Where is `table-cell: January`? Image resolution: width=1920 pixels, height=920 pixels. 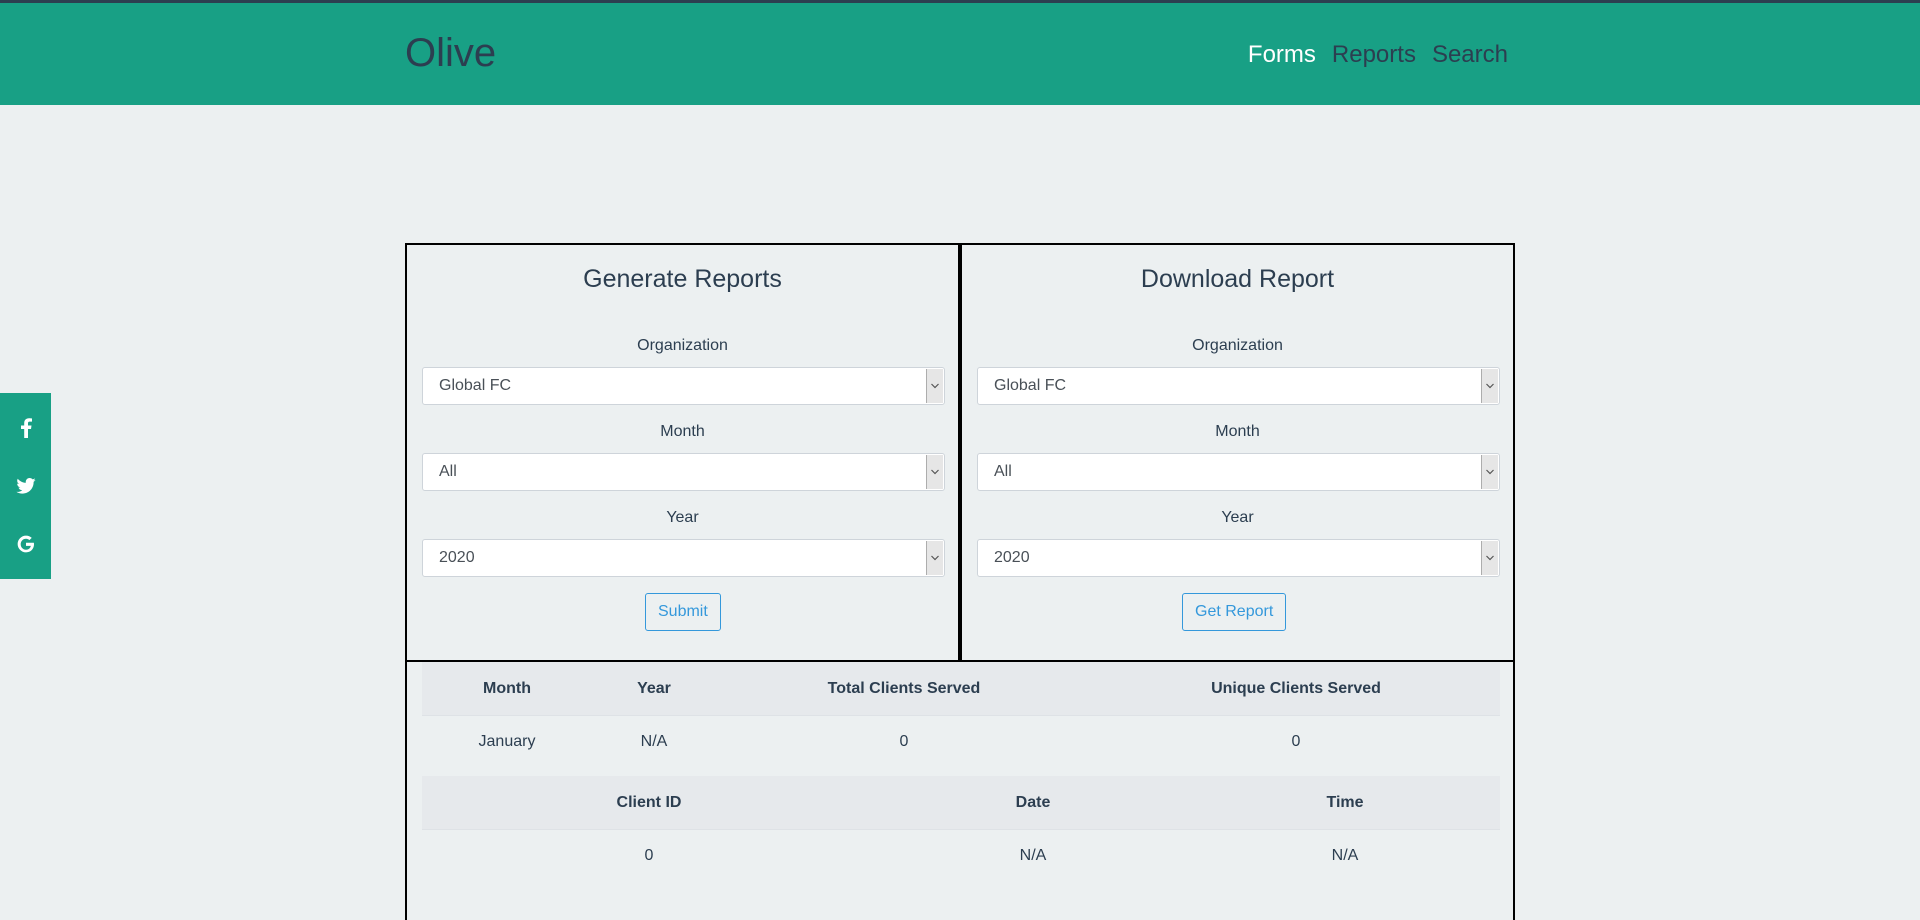
table-cell: January is located at coordinates (507, 741).